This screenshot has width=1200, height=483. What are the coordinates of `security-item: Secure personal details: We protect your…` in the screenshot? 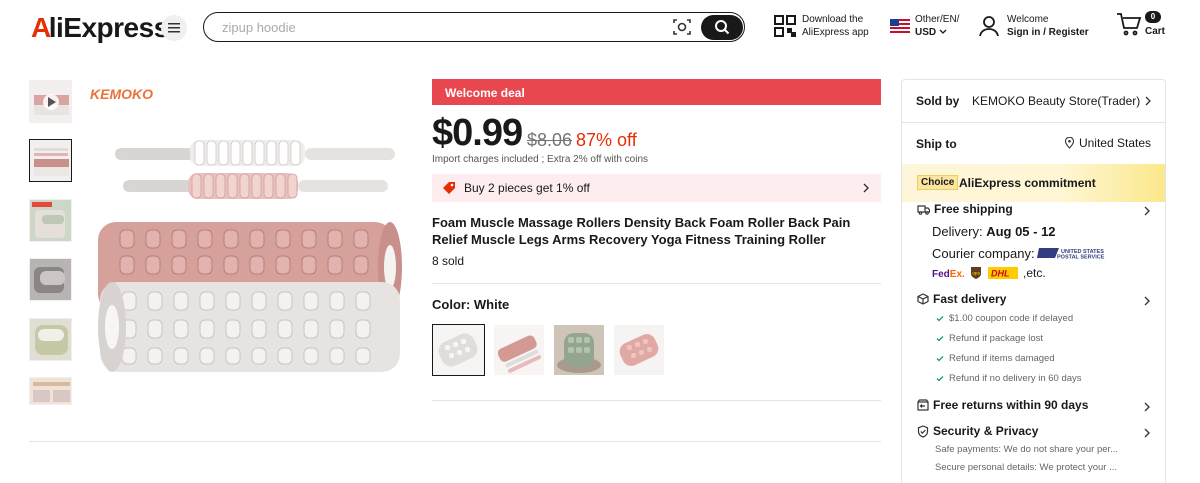 It's located at (1026, 467).